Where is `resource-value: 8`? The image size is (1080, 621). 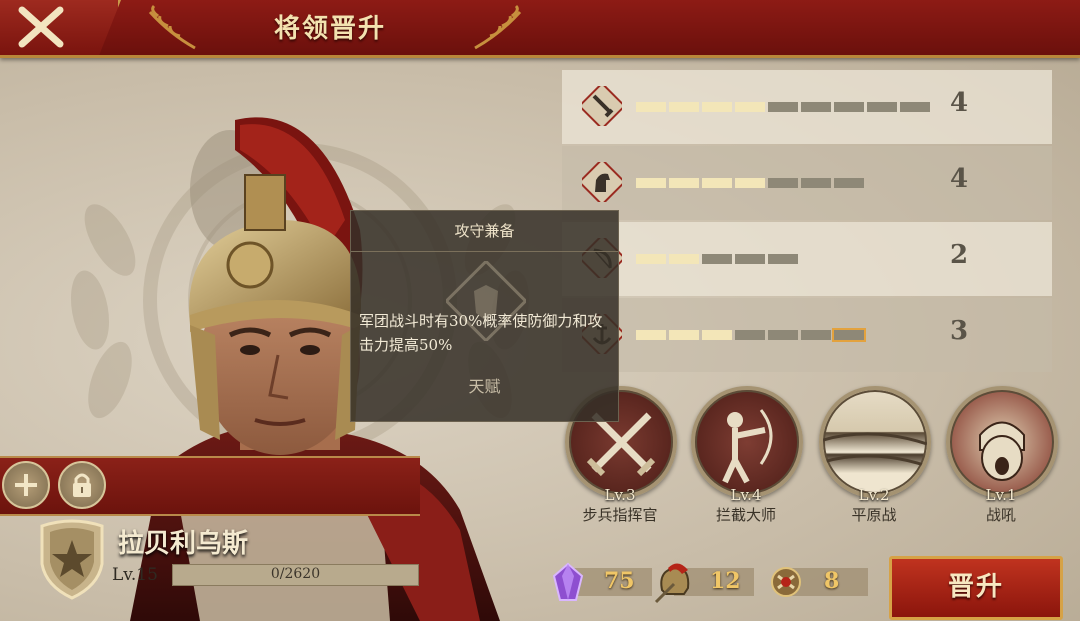 resource-value: 8 is located at coordinates (832, 581).